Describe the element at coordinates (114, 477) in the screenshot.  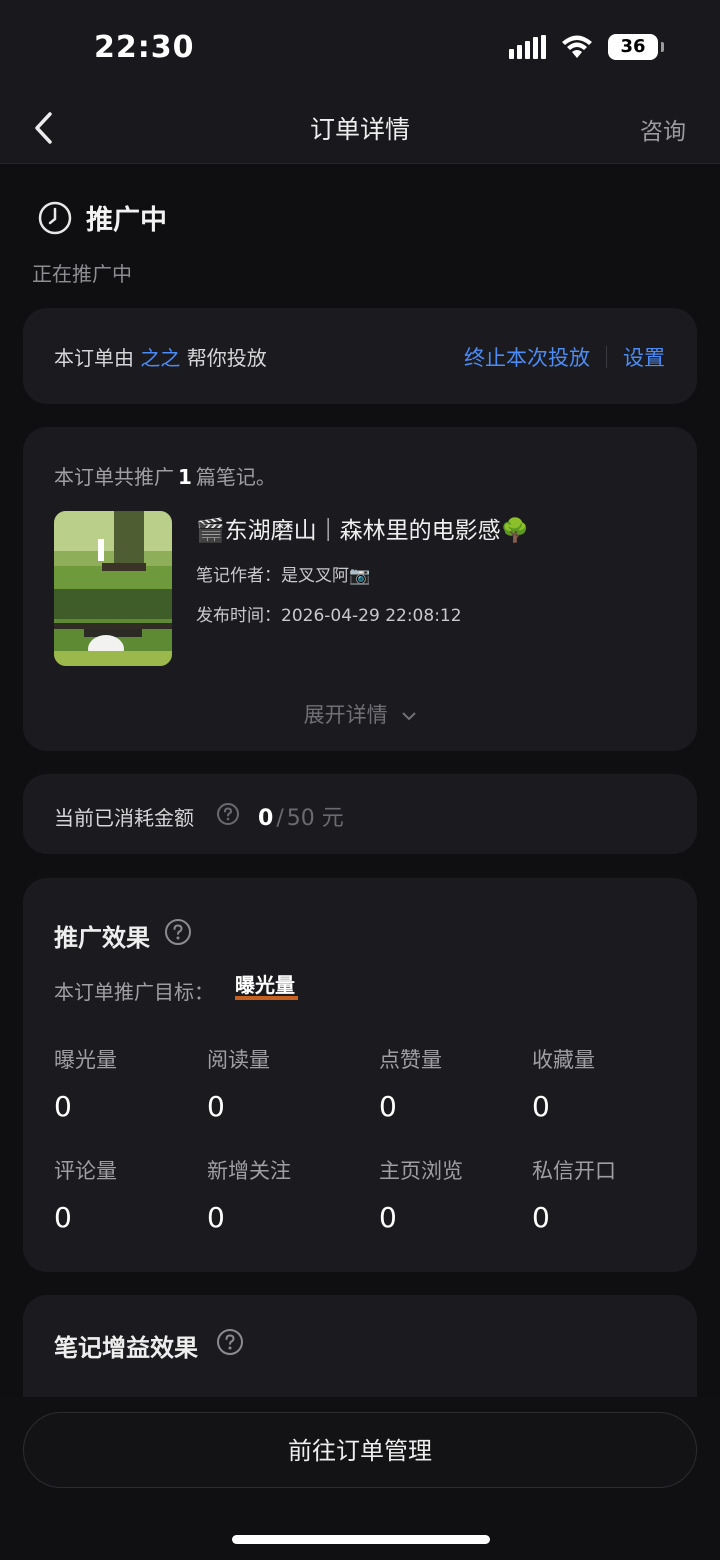
I see `note-count-prefix: 本订单共推广` at that location.